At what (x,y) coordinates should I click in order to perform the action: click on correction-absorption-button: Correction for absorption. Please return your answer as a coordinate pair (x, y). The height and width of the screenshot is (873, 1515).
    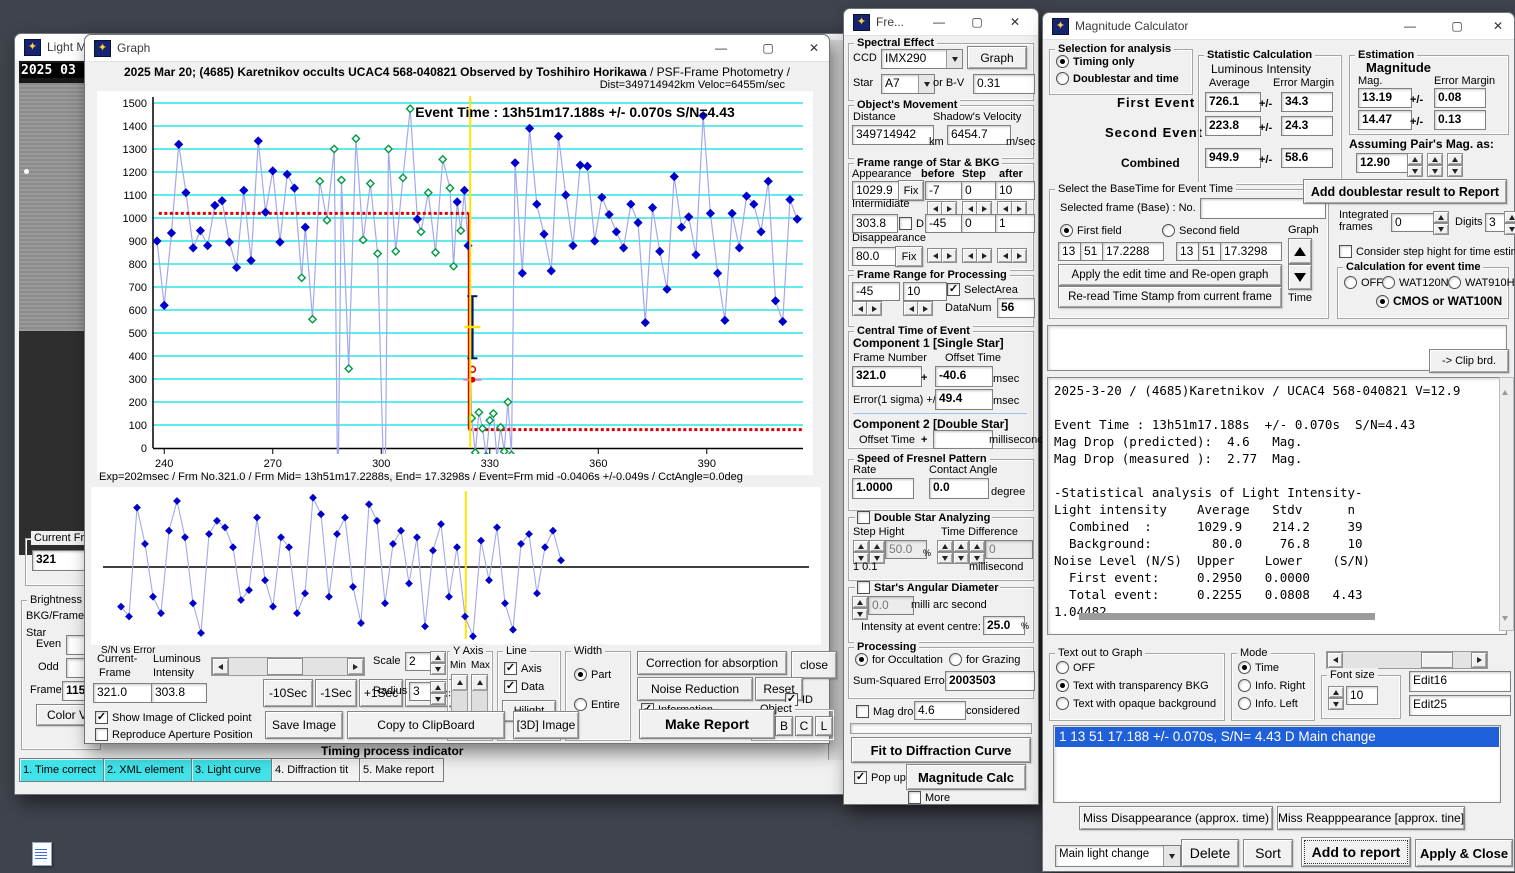
    Looking at the image, I should click on (712, 663).